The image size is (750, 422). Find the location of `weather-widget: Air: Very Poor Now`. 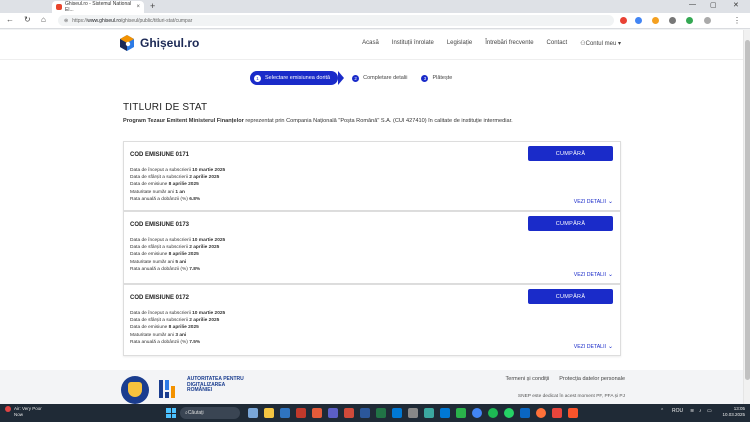

weather-widget: Air: Very Poor Now is located at coordinates (23, 411).